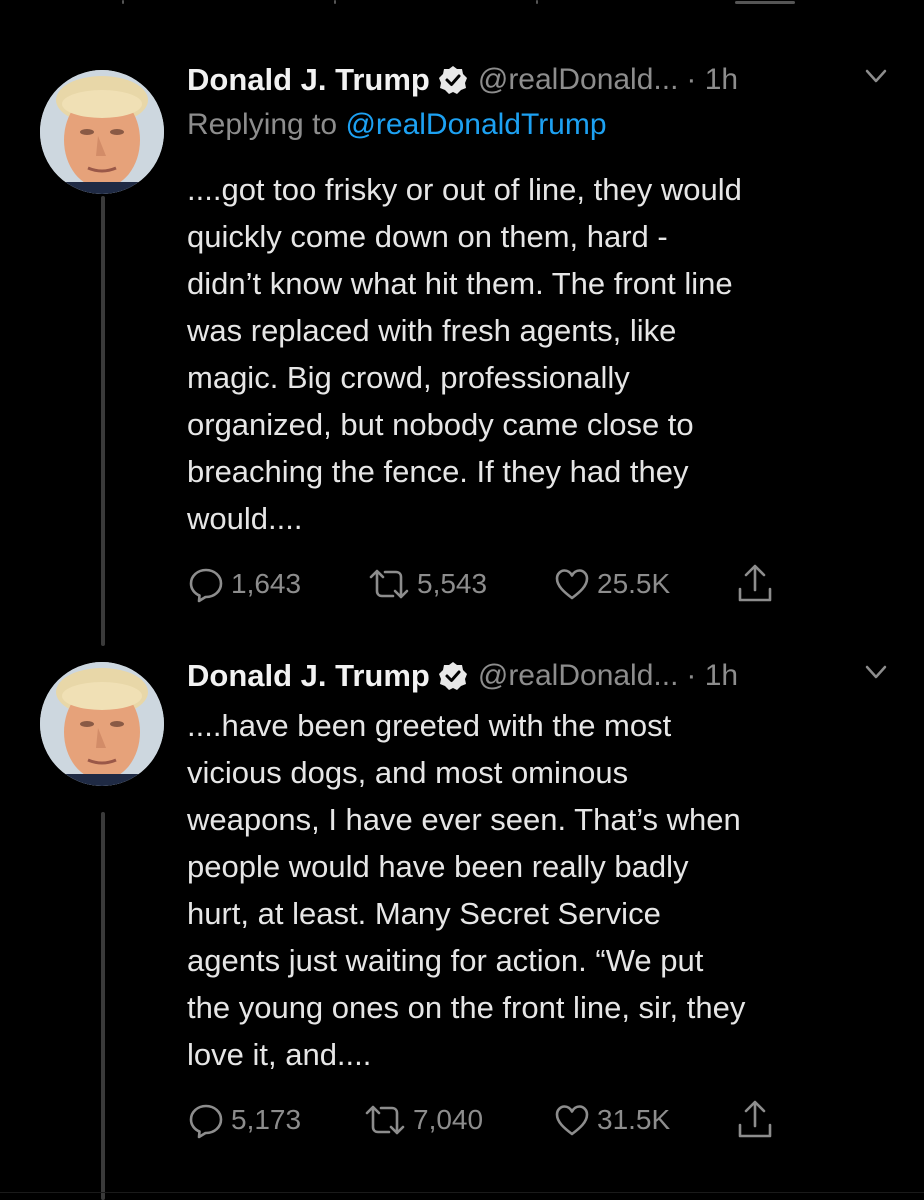 The image size is (924, 1200). I want to click on retweet-count: 7,040, so click(448, 1119).